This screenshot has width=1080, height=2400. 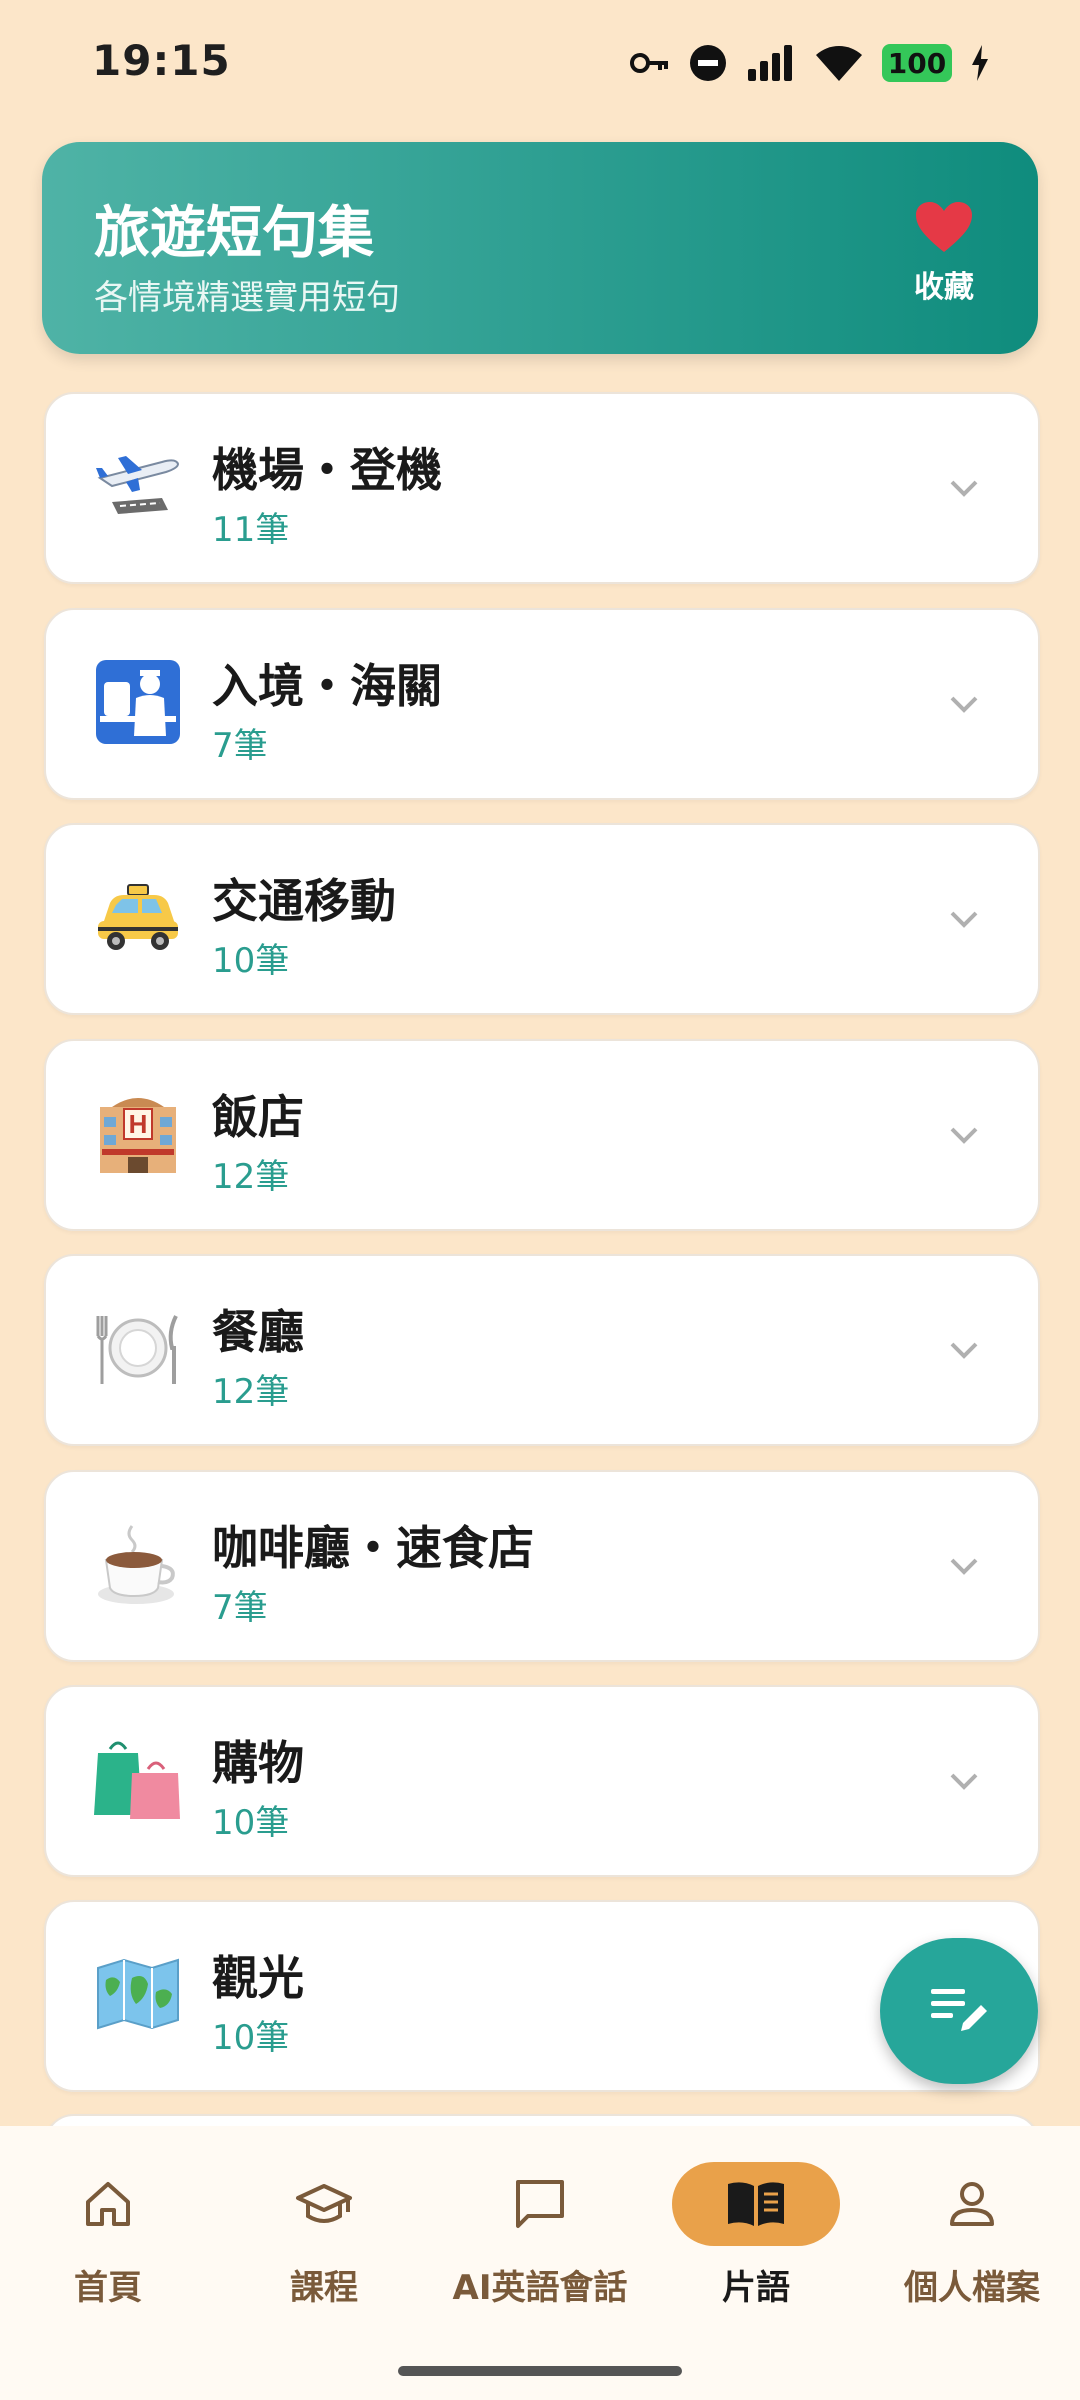 I want to click on nav-profile: 個人檔案, so click(x=972, y=2237).